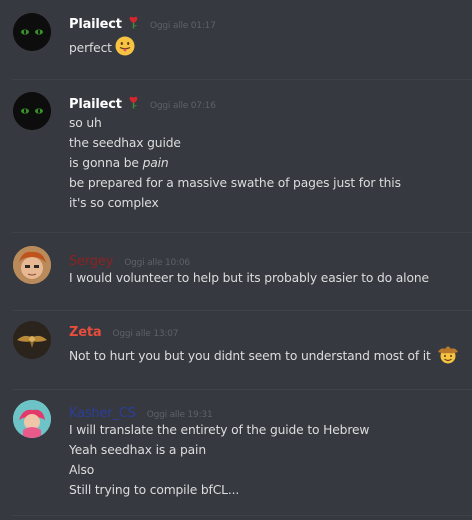 This screenshot has height=520, width=472. What do you see at coordinates (141, 412) in the screenshot?
I see `message-header: Kasher_CS Oggi alle 19:31` at bounding box center [141, 412].